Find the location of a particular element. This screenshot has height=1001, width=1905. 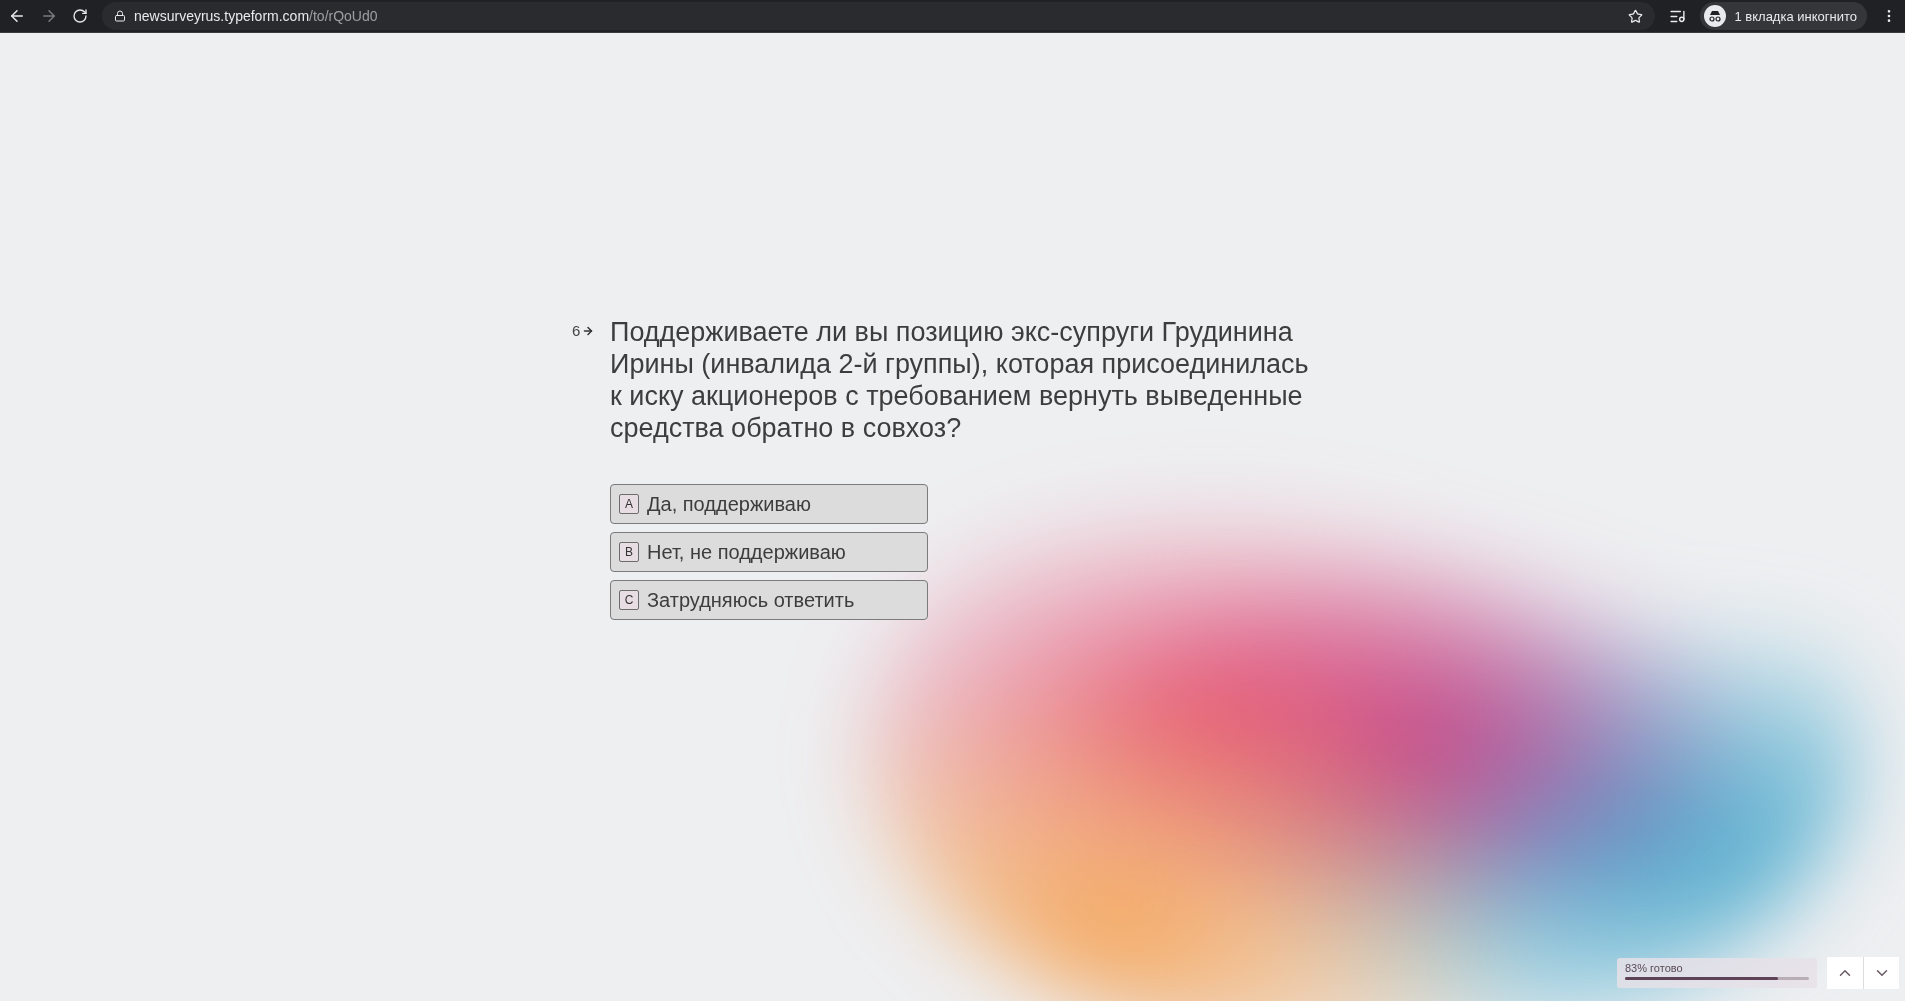

incognito-icon is located at coordinates (1715, 16).